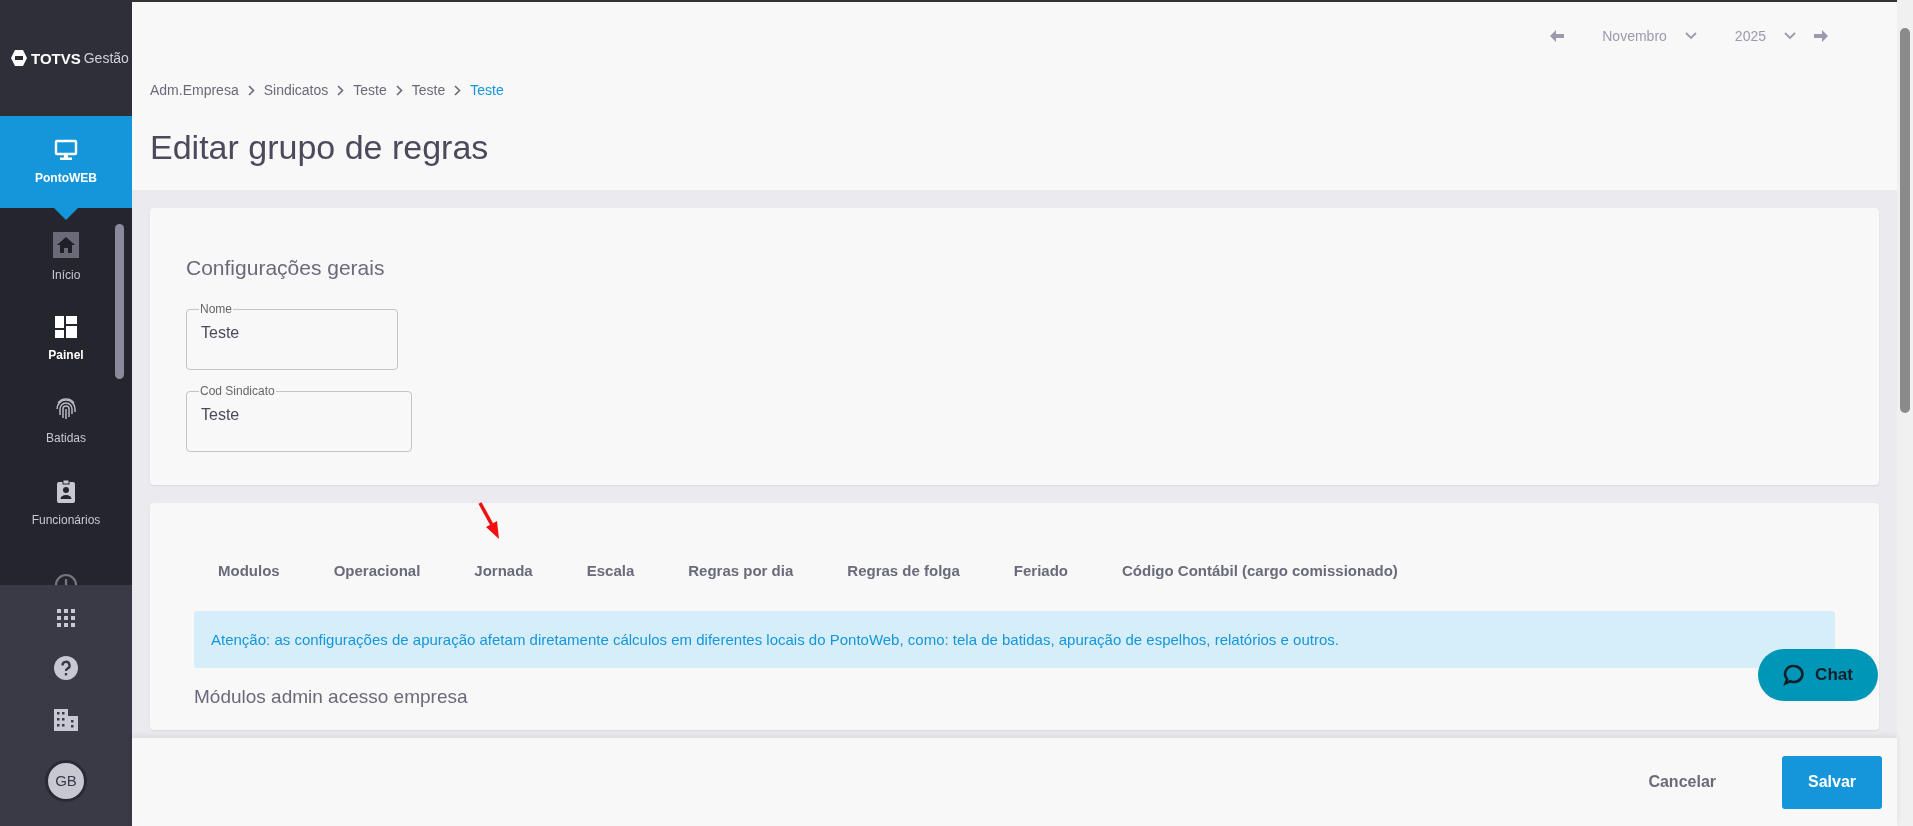 The image size is (1913, 826). I want to click on tab: Regras de folga, so click(903, 570).